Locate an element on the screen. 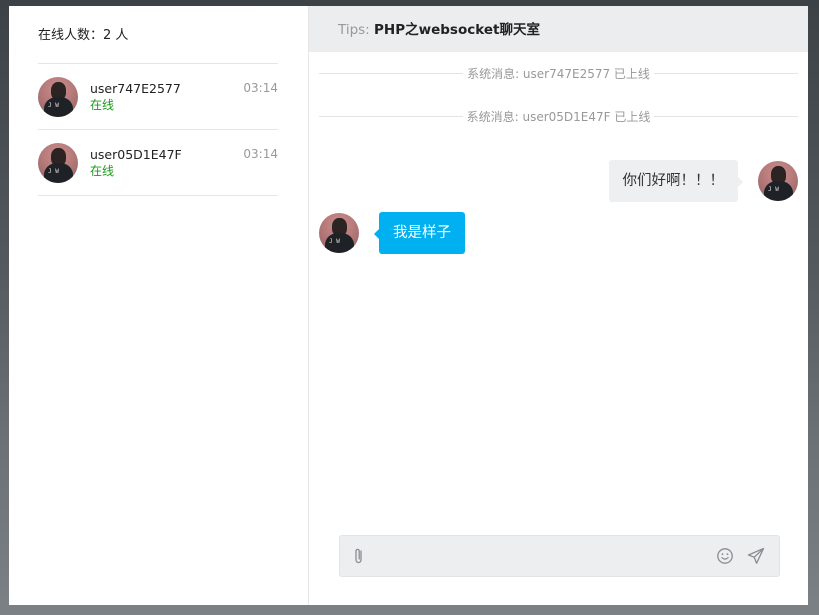 The width and height of the screenshot is (819, 615). system-message-text: 系统消息: user747E2577 已上线 is located at coordinates (558, 74).